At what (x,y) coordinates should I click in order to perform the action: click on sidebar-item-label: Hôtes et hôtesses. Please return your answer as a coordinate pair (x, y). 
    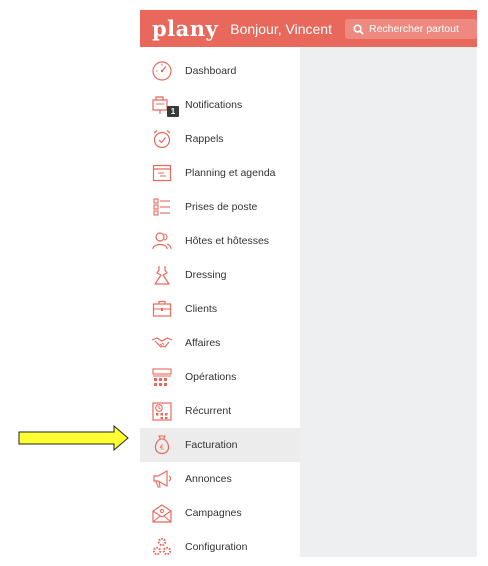
    Looking at the image, I should click on (227, 241).